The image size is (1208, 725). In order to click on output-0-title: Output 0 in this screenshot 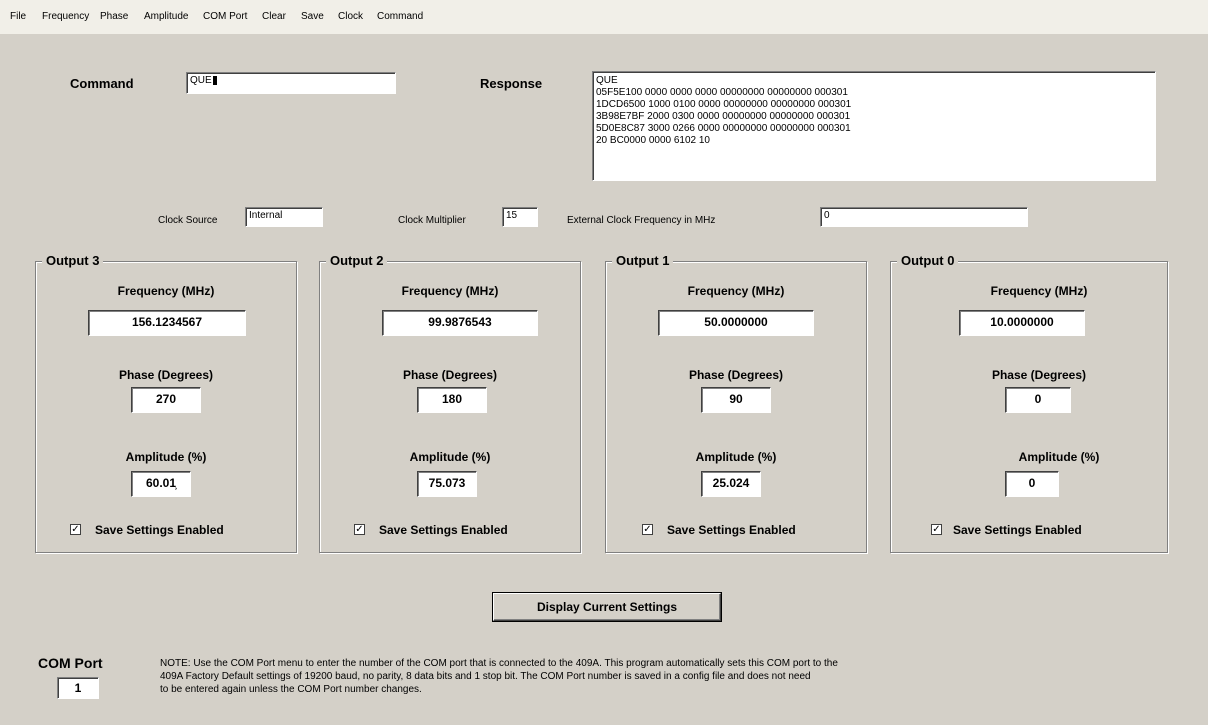, I will do `click(928, 260)`.